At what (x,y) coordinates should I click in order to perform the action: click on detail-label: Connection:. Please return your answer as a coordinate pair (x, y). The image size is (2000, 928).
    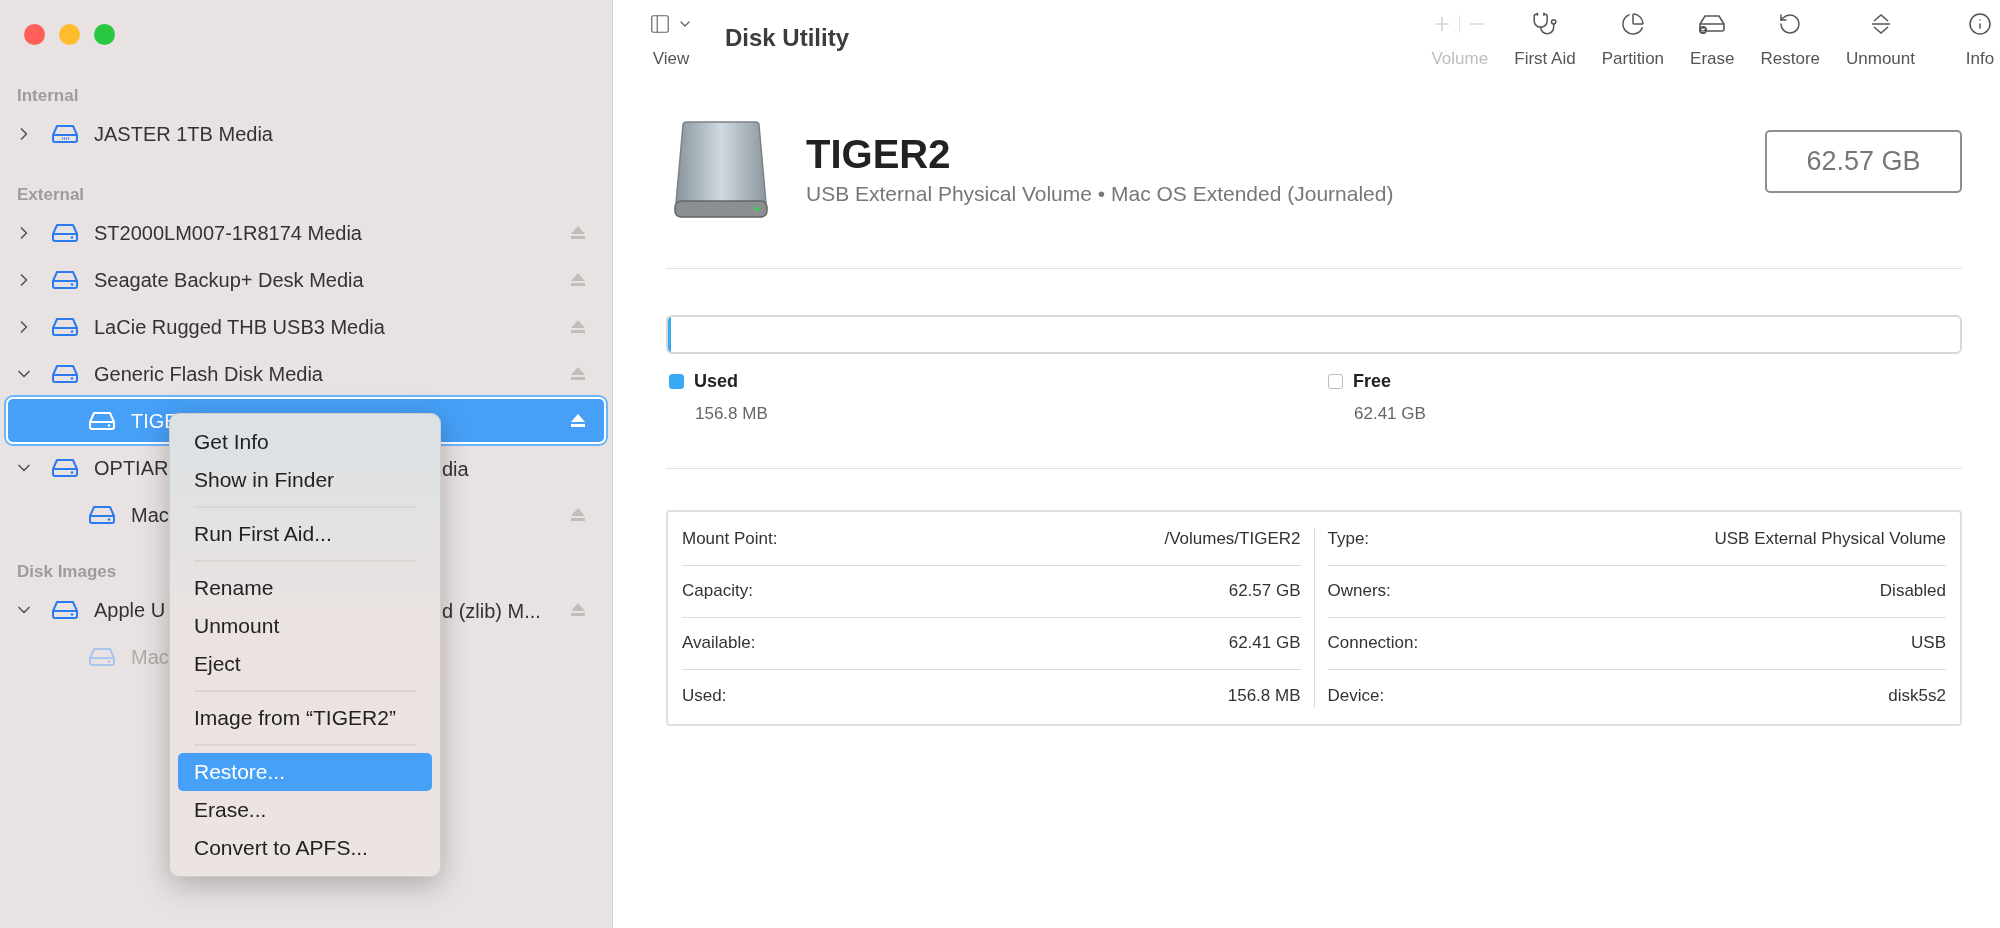
    Looking at the image, I should click on (1373, 643).